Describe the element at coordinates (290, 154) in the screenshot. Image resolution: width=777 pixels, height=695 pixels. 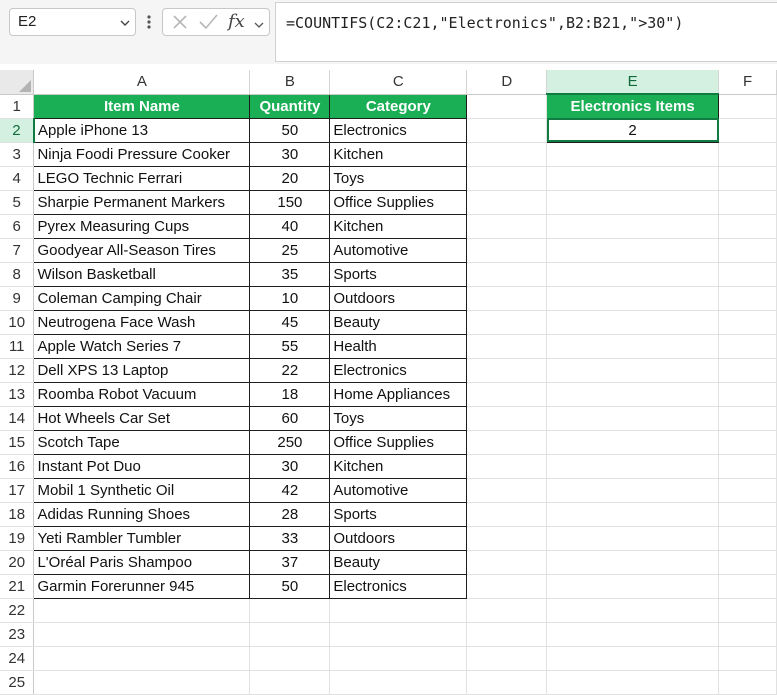
I see `cell-quantity: 30` at that location.